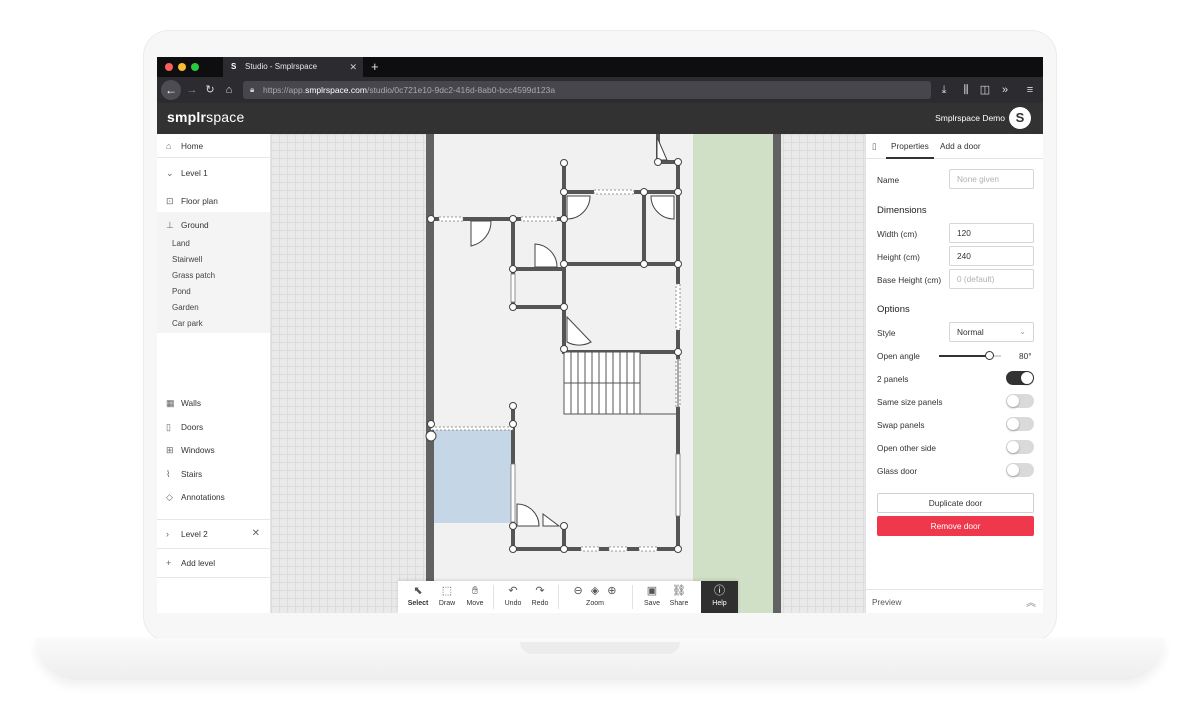 The height and width of the screenshot is (712, 1200). What do you see at coordinates (171, 90) in the screenshot?
I see `back-icon: ←` at bounding box center [171, 90].